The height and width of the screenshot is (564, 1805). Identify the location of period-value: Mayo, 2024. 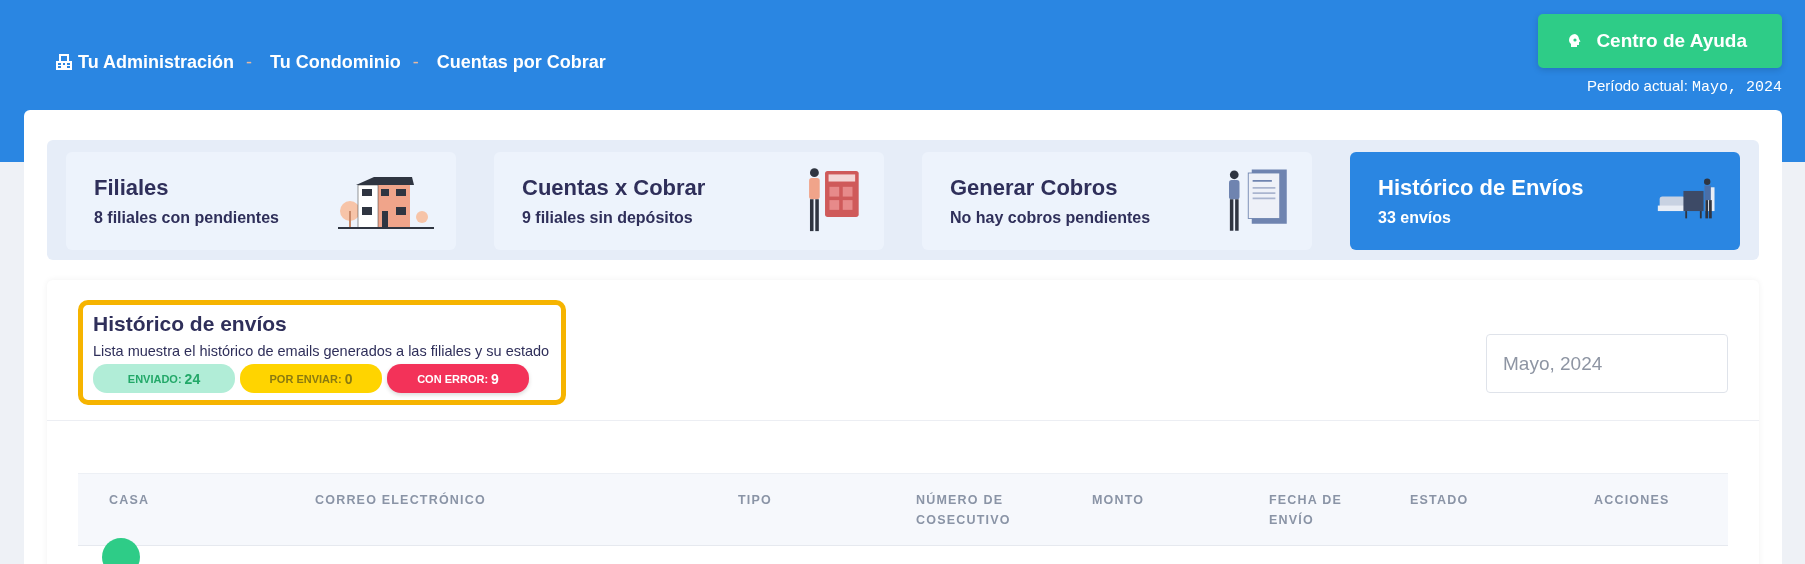
(1737, 87).